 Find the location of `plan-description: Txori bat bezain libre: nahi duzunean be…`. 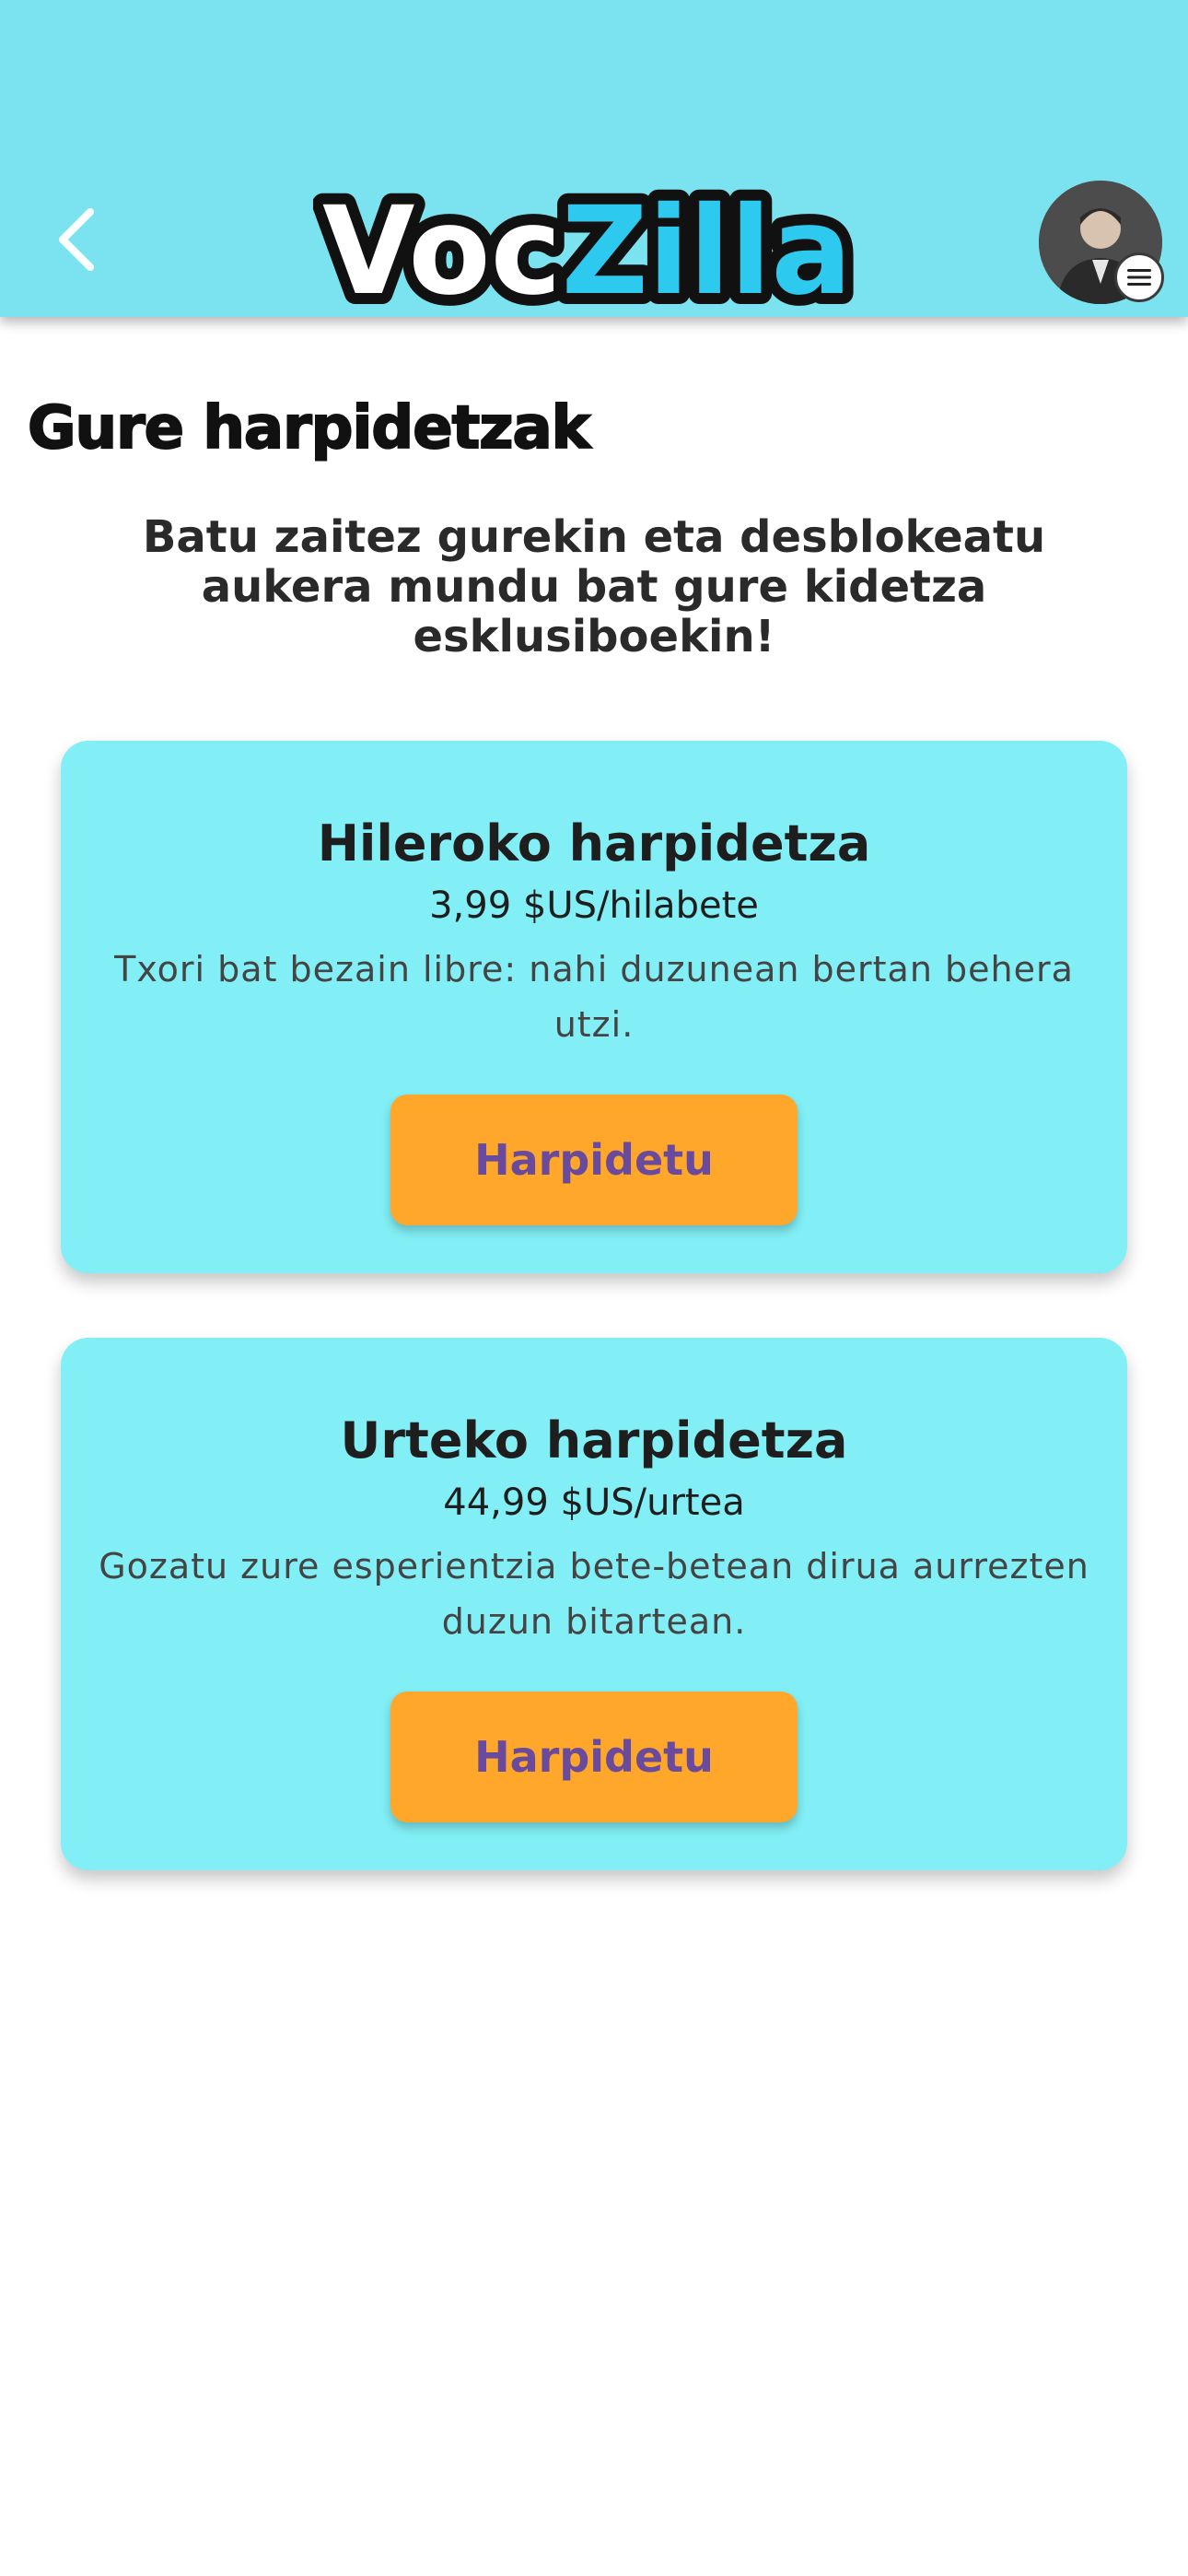

plan-description: Txori bat bezain libre: nahi duzunean be… is located at coordinates (594, 997).